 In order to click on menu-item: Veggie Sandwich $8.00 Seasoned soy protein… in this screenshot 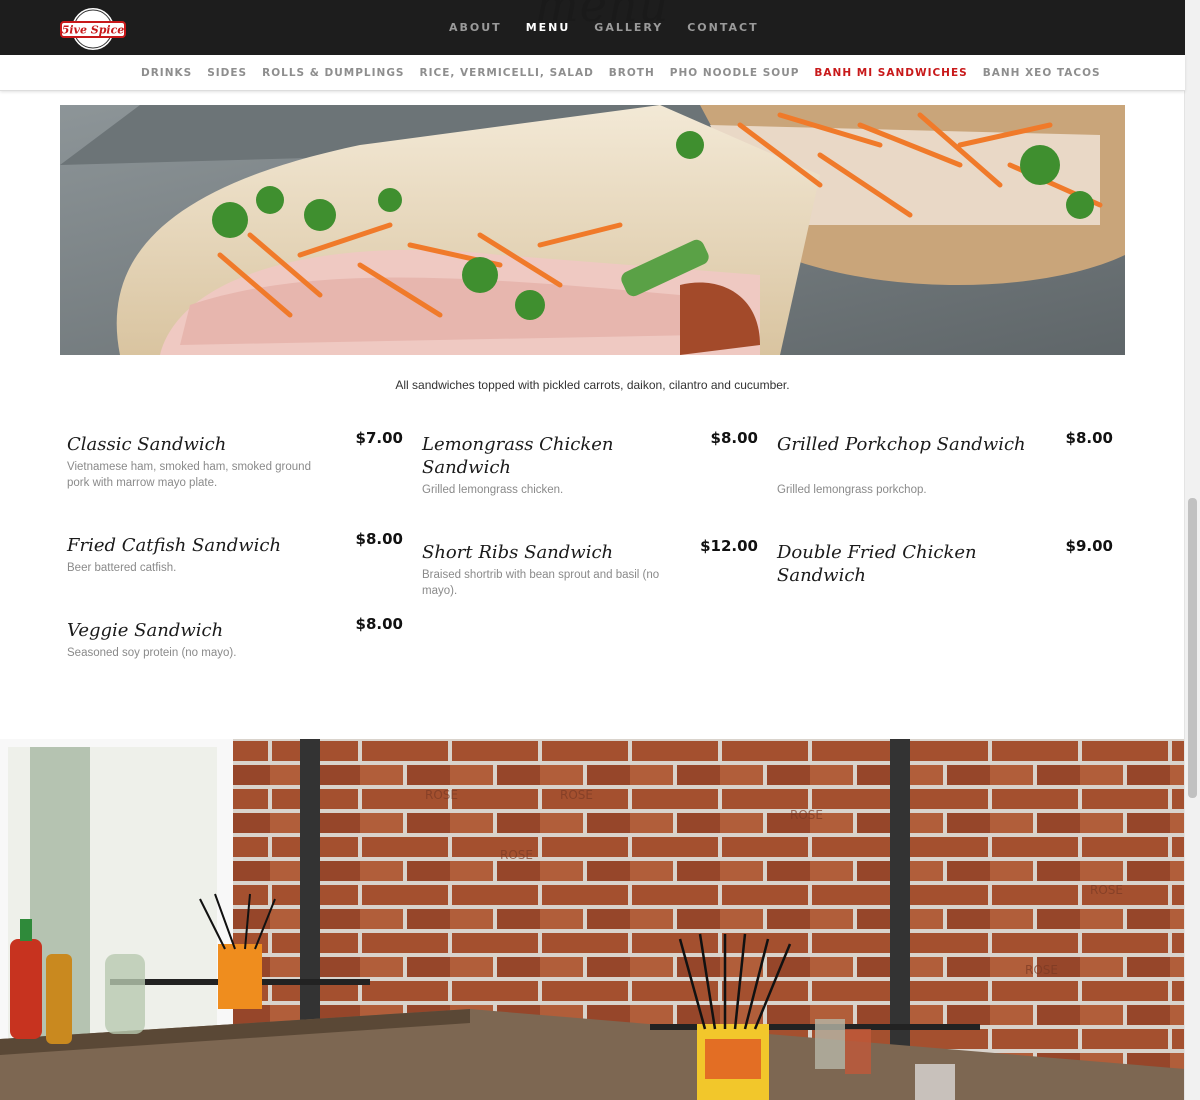, I will do `click(235, 652)`.